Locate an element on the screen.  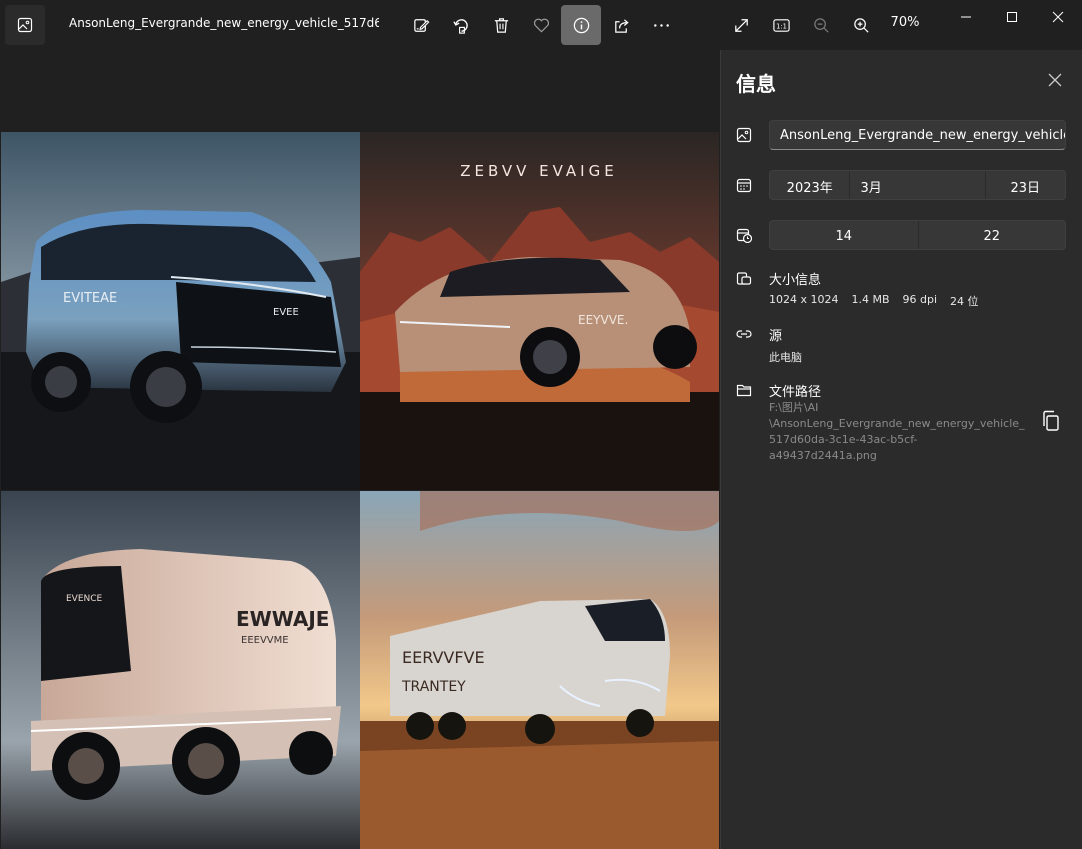
zoom-in-button is located at coordinates (861, 25).